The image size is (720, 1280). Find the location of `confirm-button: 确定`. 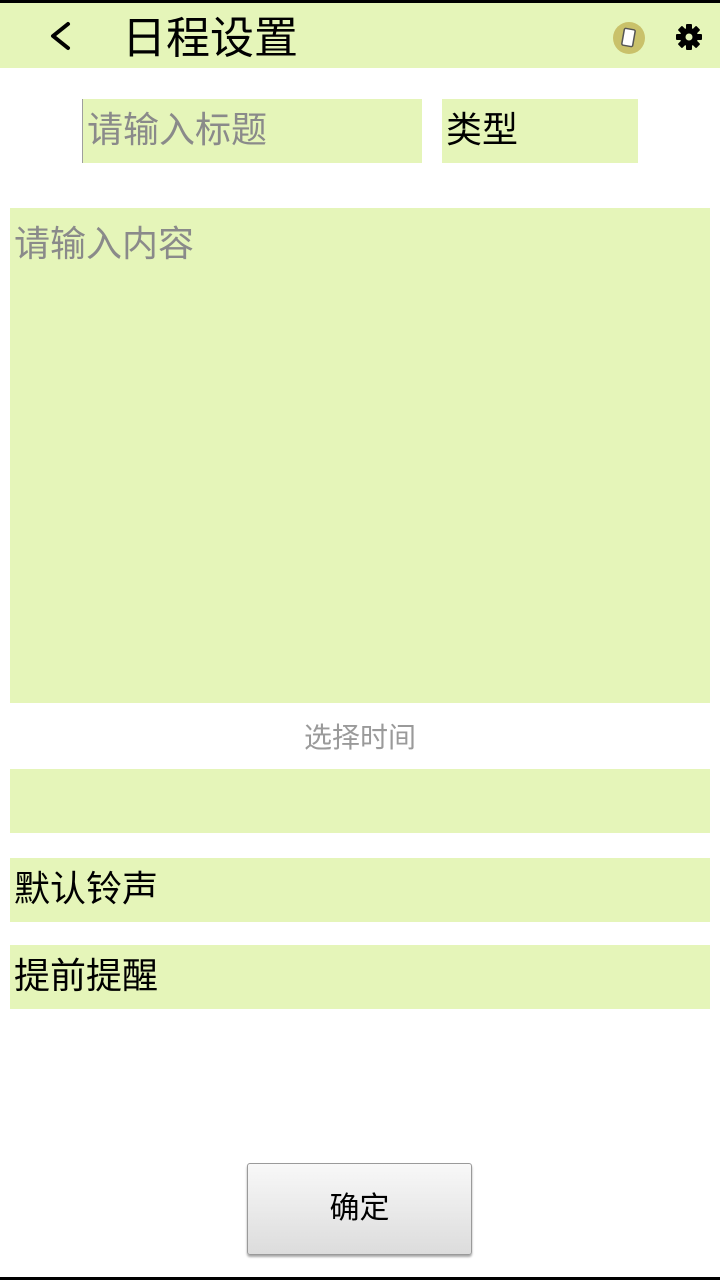

confirm-button: 确定 is located at coordinates (359, 1209).